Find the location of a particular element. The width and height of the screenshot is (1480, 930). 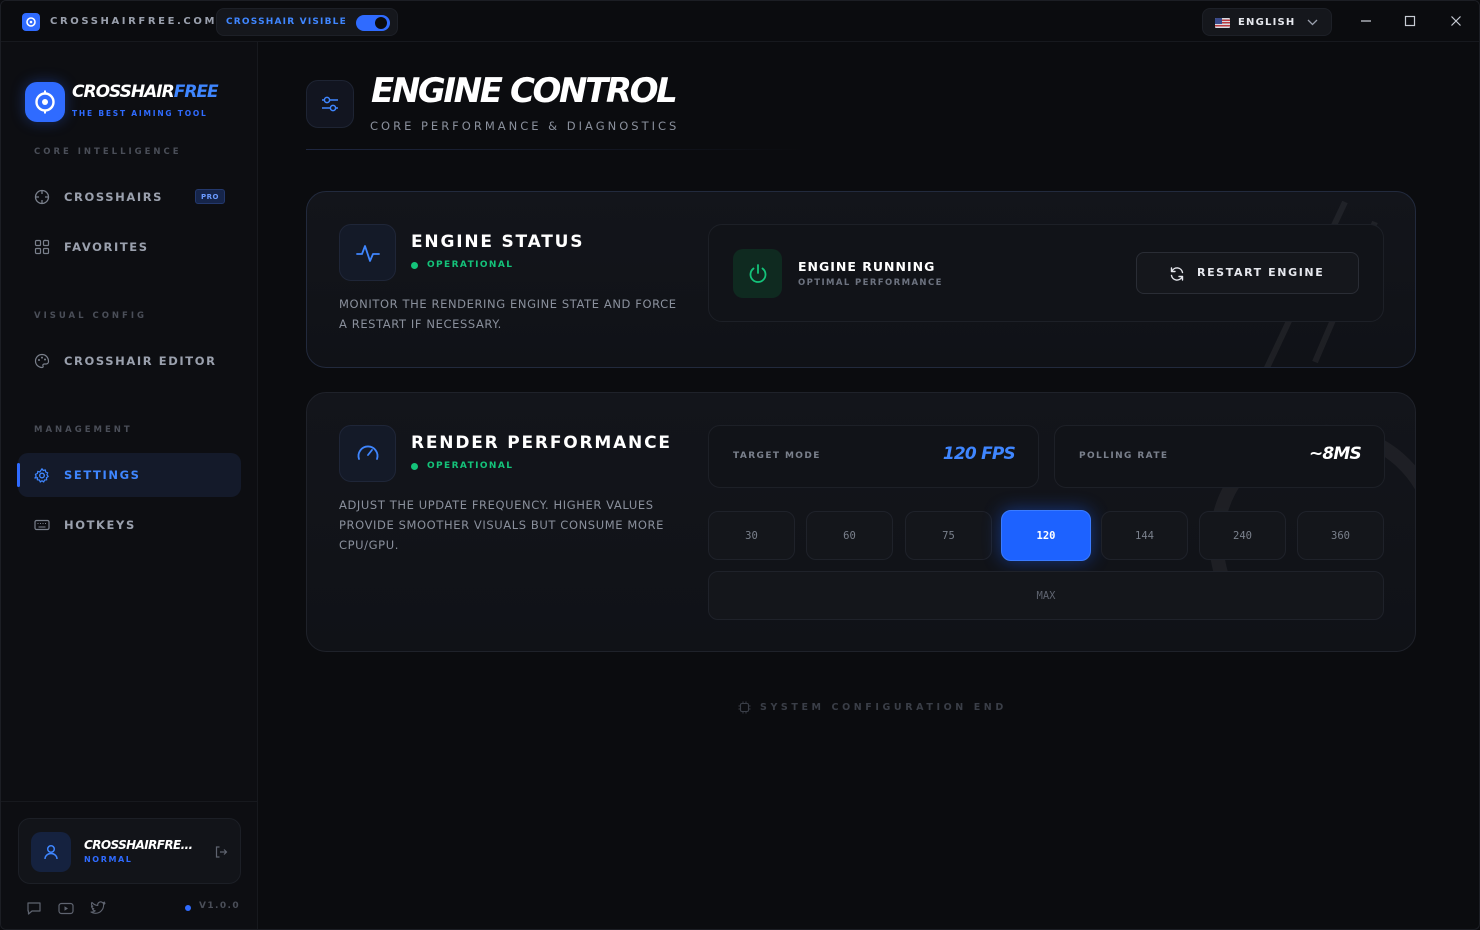

sliders-icon is located at coordinates (330, 104).